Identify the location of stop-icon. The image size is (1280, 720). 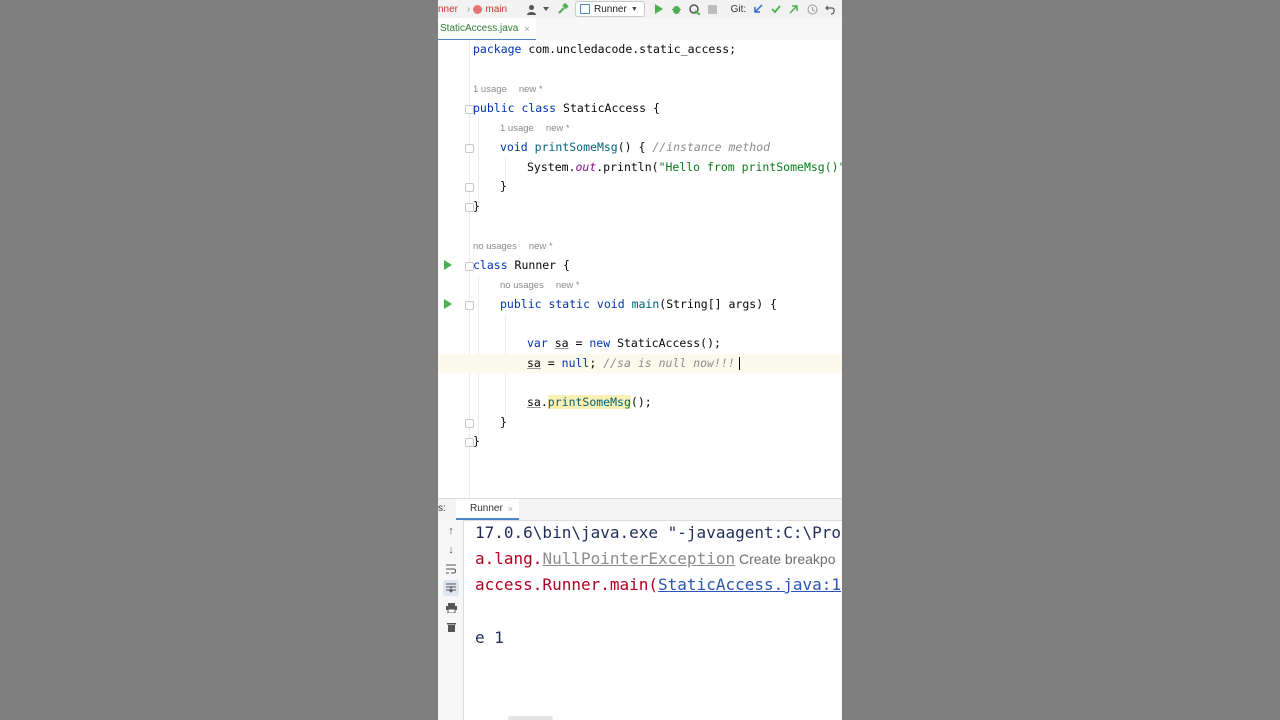
(713, 9).